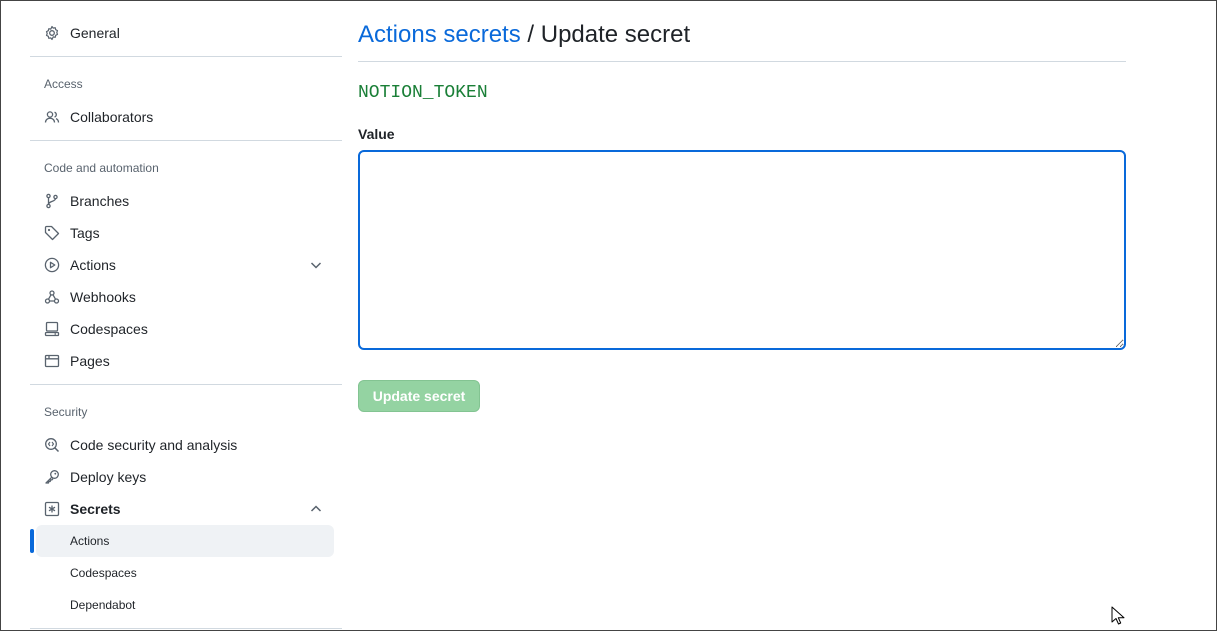 This screenshot has height=631, width=1217. What do you see at coordinates (316, 265) in the screenshot?
I see `chevron-down-icon` at bounding box center [316, 265].